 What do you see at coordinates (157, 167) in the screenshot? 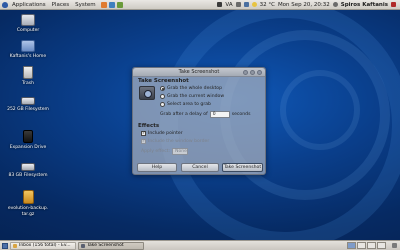
I see `help-button: Help` at bounding box center [157, 167].